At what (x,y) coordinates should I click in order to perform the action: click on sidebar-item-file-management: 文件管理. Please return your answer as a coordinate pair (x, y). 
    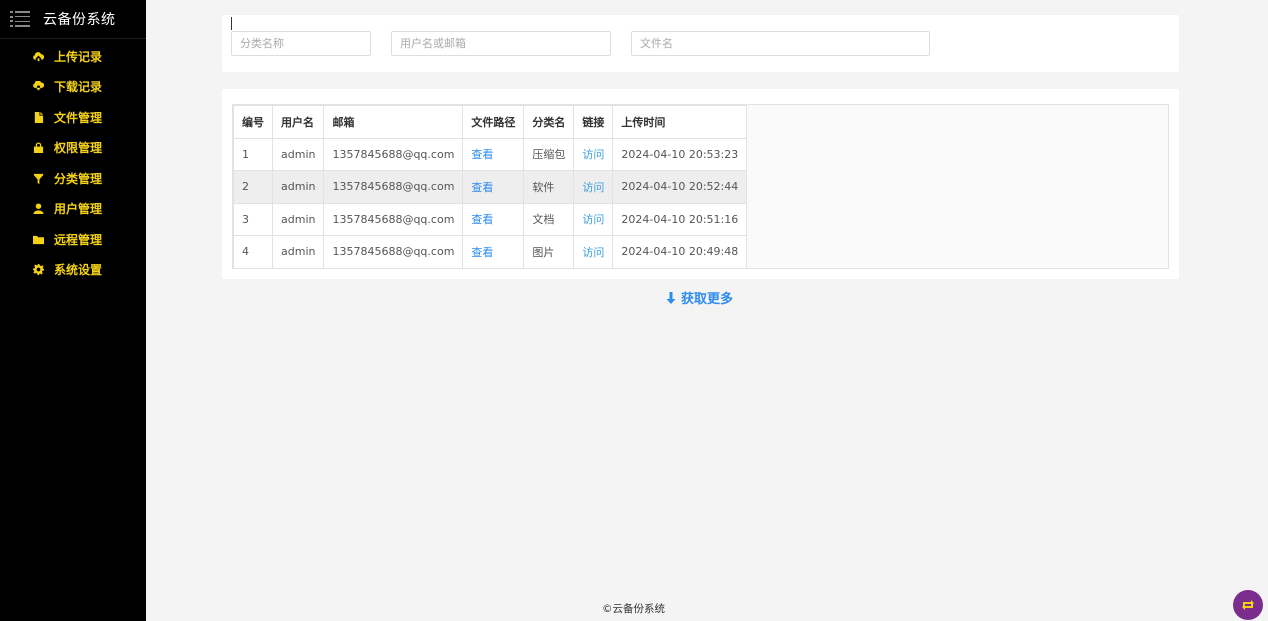
    Looking at the image, I should click on (73, 117).